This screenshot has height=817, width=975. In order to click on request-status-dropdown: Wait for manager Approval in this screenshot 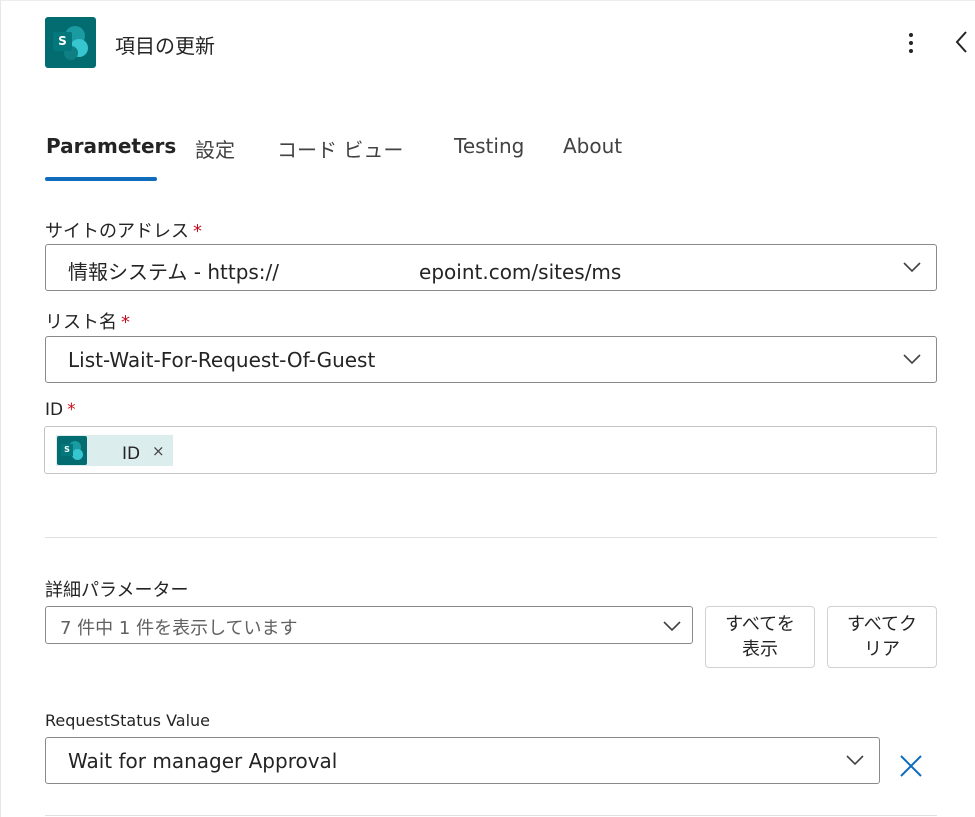, I will do `click(462, 760)`.